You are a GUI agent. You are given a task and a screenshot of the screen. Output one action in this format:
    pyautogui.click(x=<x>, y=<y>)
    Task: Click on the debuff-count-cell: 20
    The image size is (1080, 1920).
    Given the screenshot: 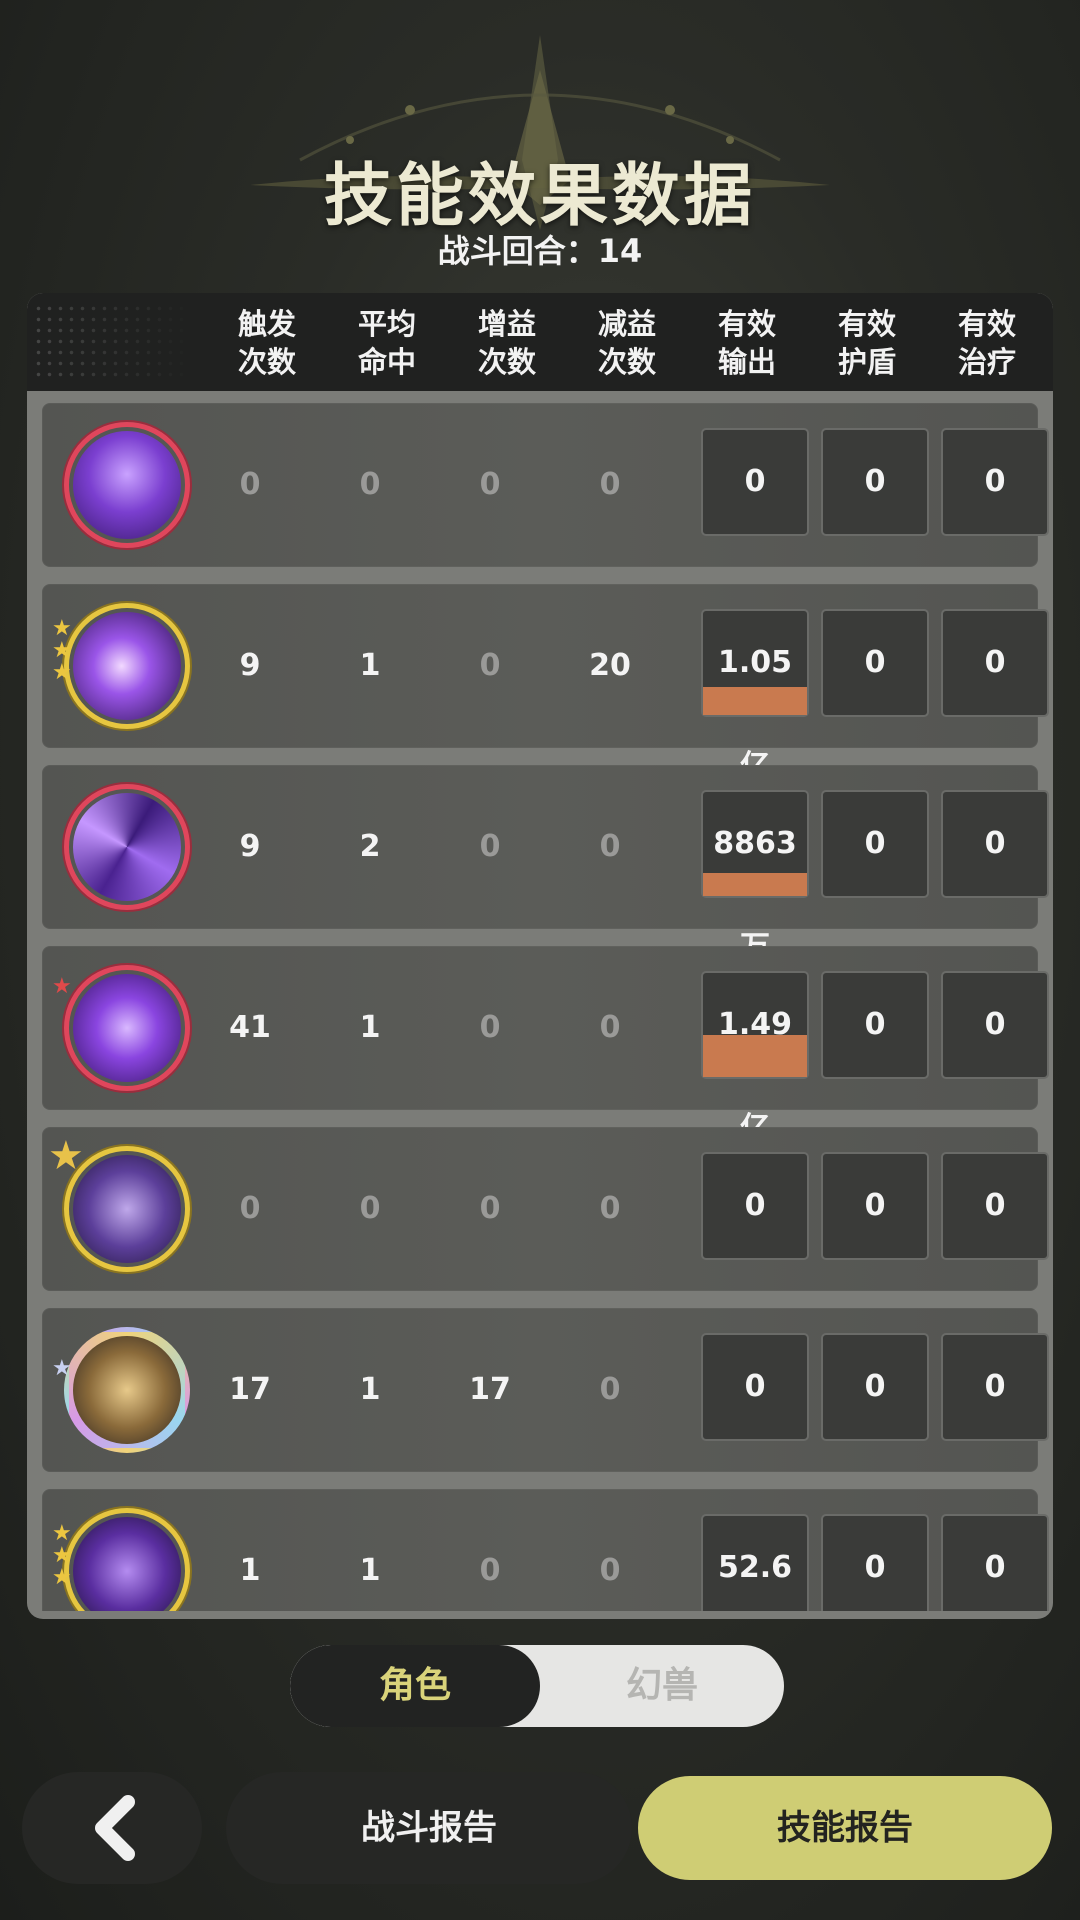 What is the action you would take?
    pyautogui.click(x=610, y=665)
    